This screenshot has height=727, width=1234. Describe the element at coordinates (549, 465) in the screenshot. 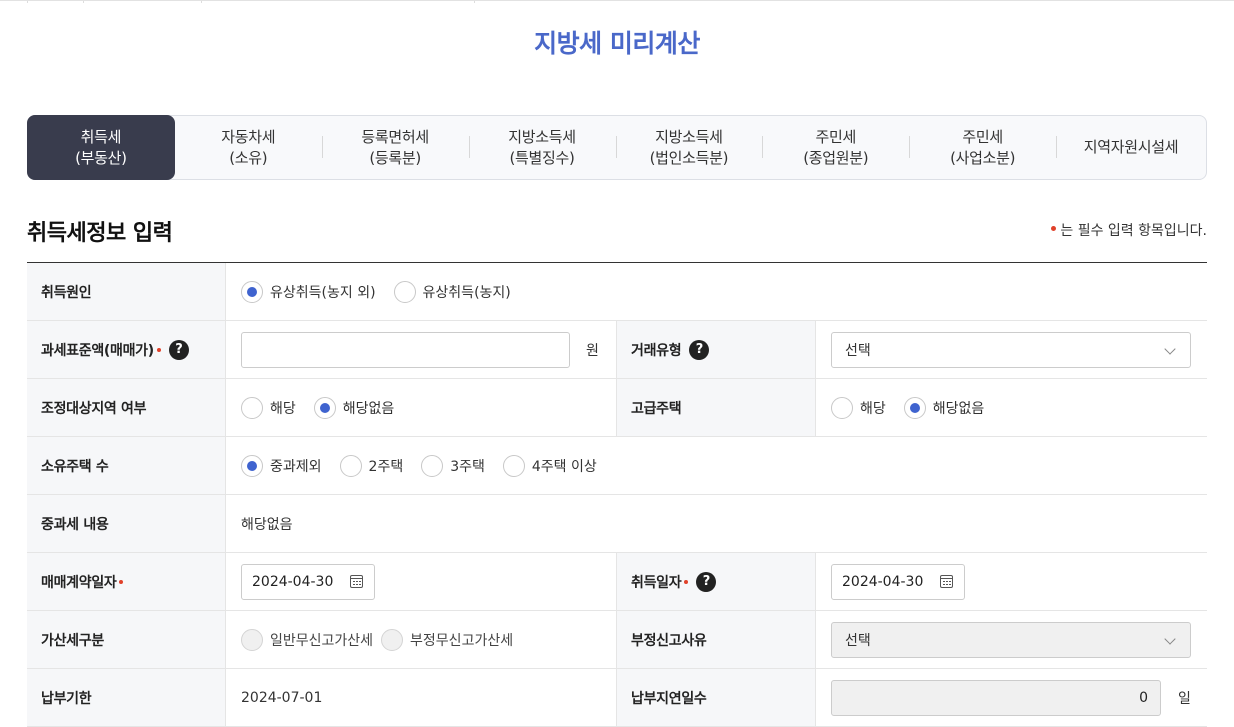

I see `radio-house-4plus: 4주택 이상` at that location.